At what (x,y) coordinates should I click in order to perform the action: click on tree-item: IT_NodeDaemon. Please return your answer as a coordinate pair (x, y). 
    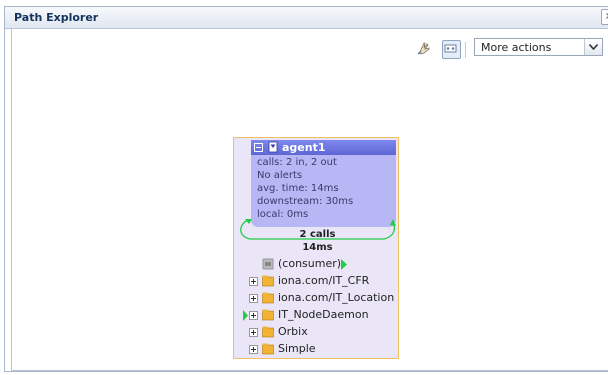
    Looking at the image, I should click on (321, 315).